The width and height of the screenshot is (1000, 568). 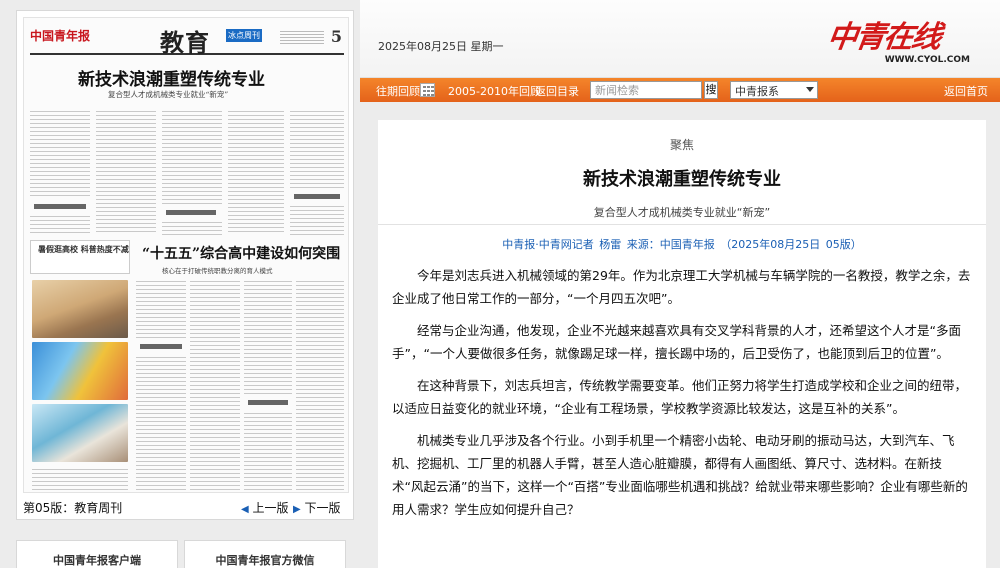 I want to click on newspaper-headline-2: “十五五”综合高中建设如何突围, so click(x=241, y=253).